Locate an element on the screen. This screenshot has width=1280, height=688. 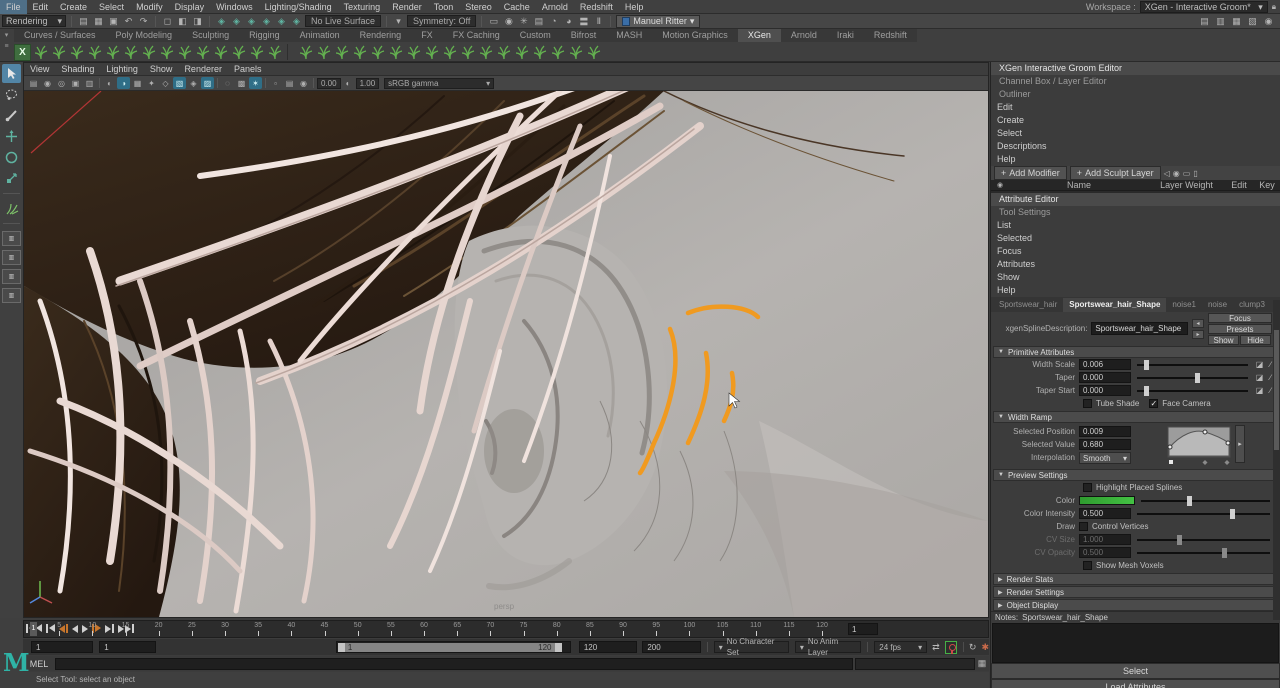
width-ramp-widget is located at coordinates (1199, 446).